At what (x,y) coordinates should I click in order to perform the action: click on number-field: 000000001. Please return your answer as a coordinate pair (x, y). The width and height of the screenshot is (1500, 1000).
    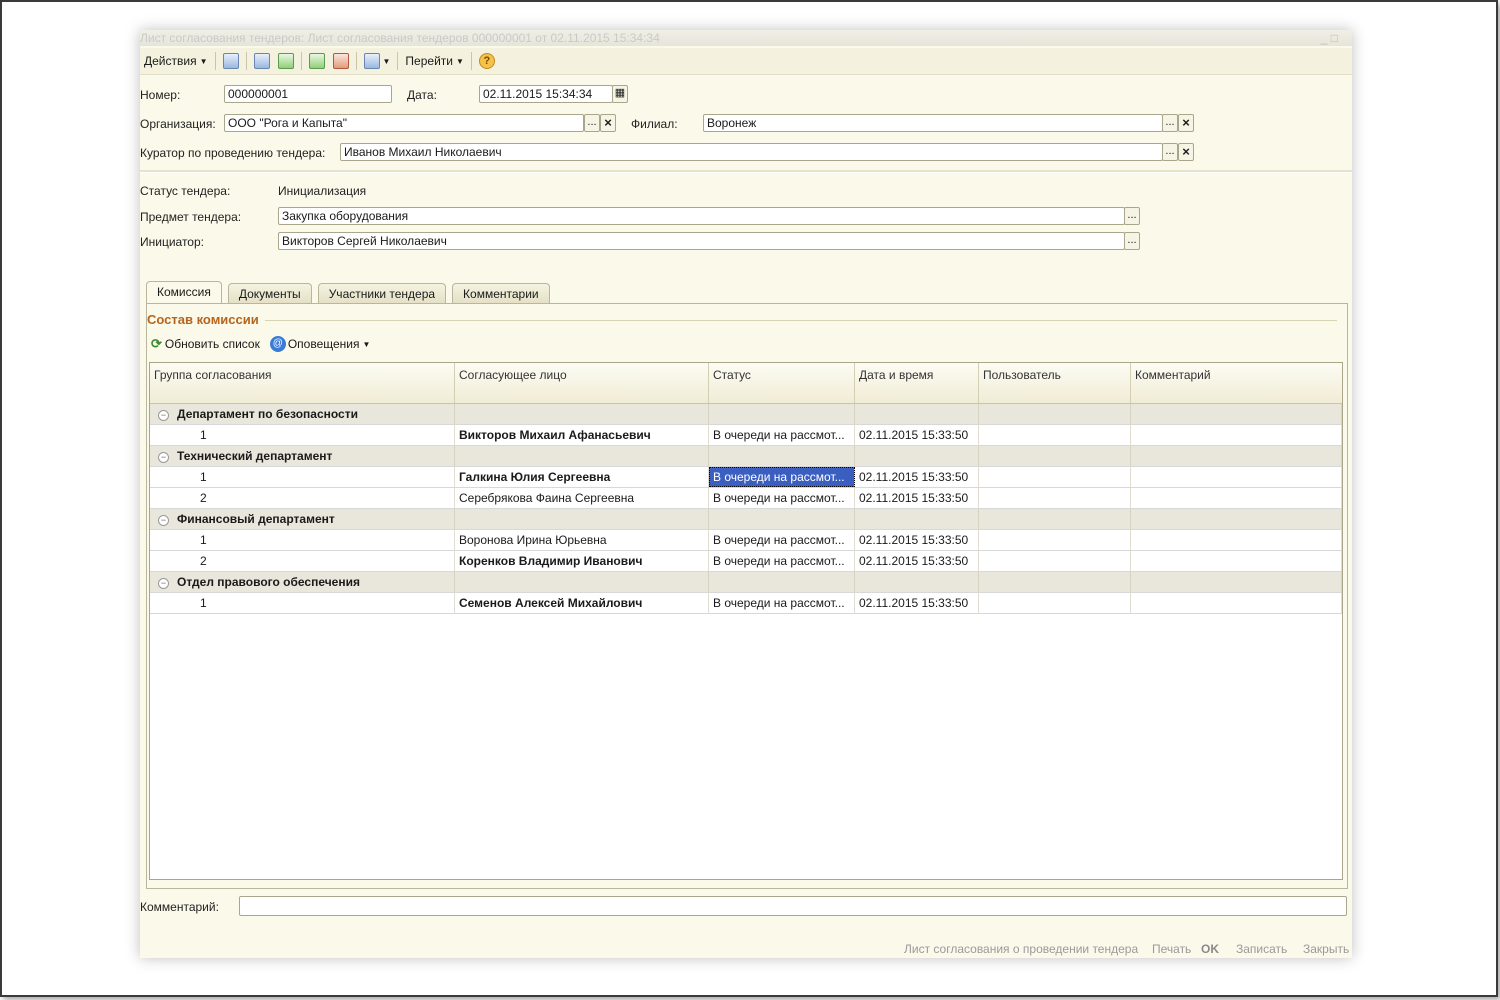
    Looking at the image, I should click on (308, 94).